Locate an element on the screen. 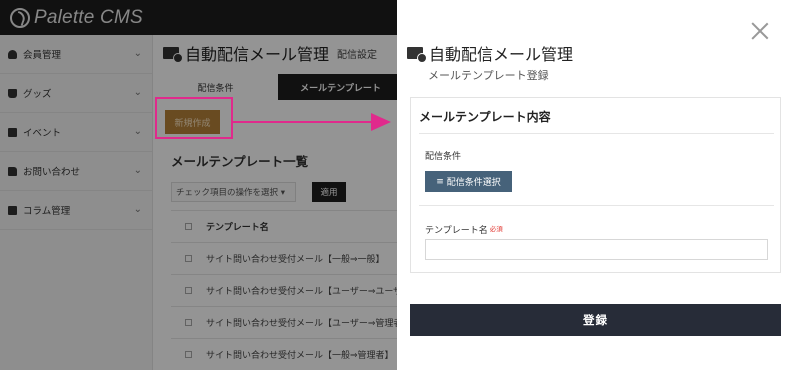 This screenshot has height=370, width=791. select-condition-button: ≡ 配信条件選択 is located at coordinates (468, 181).